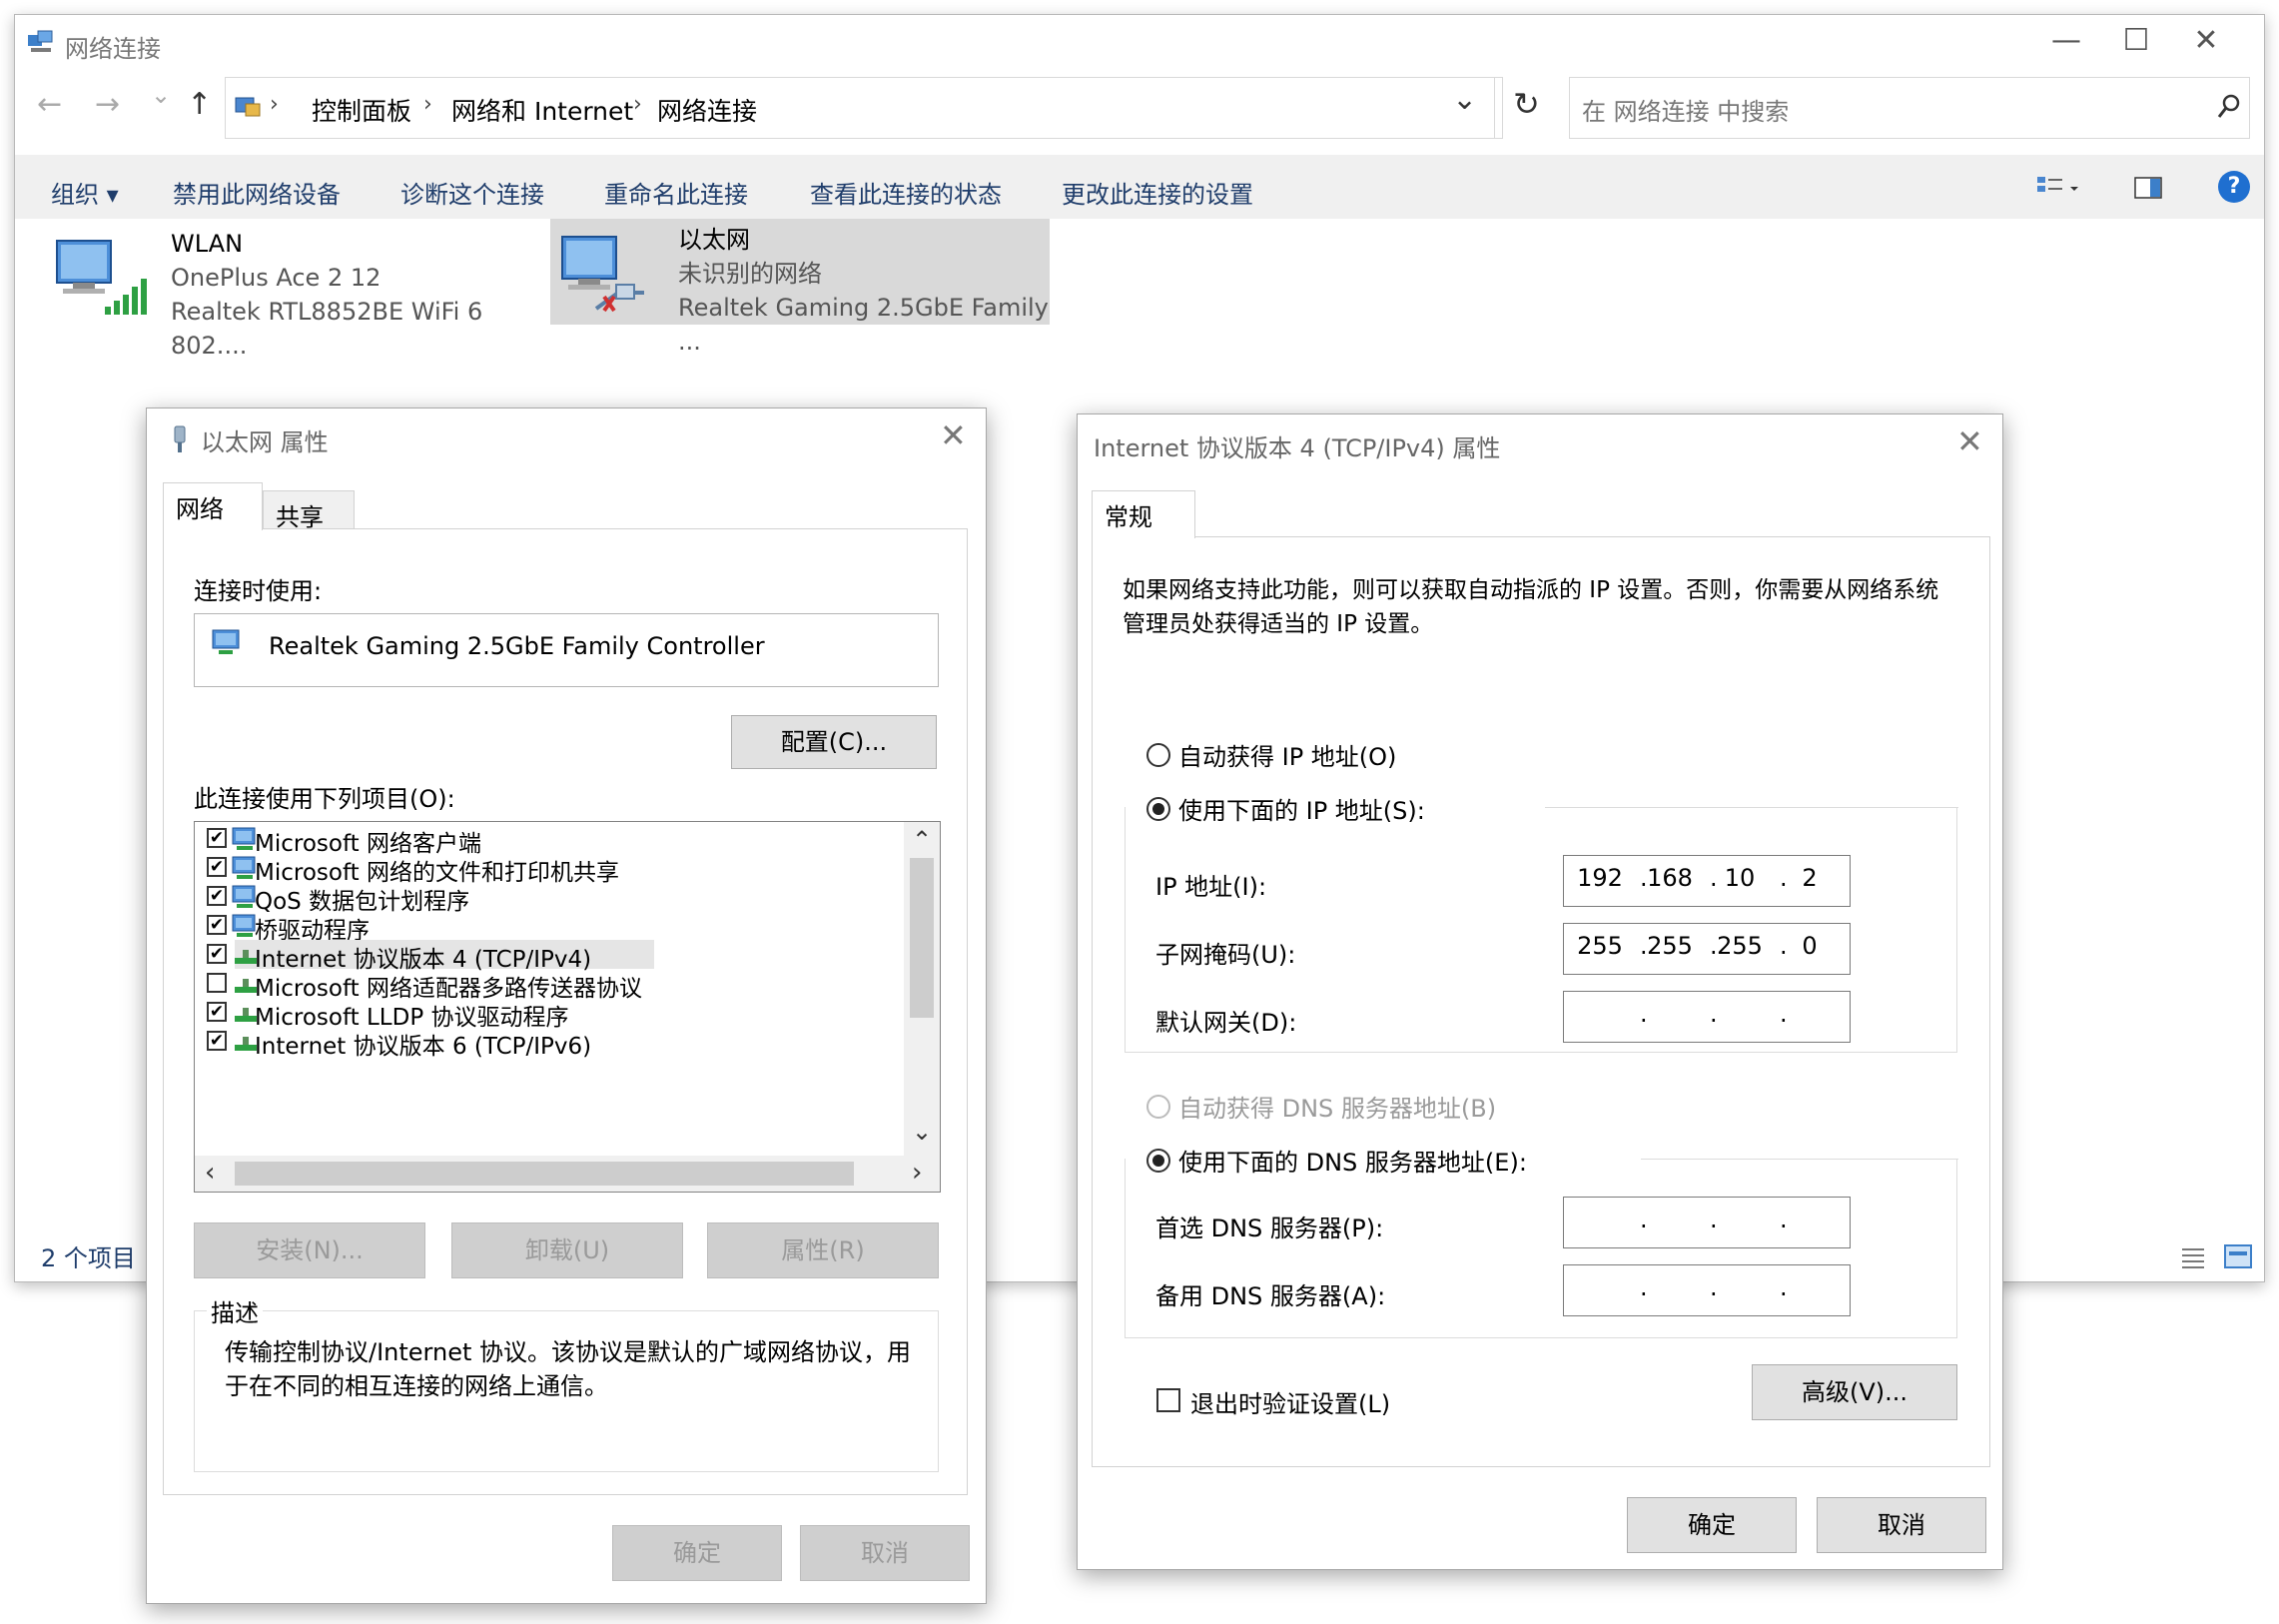 This screenshot has width=2279, height=1624. What do you see at coordinates (49, 105) in the screenshot?
I see `back-button: ←` at bounding box center [49, 105].